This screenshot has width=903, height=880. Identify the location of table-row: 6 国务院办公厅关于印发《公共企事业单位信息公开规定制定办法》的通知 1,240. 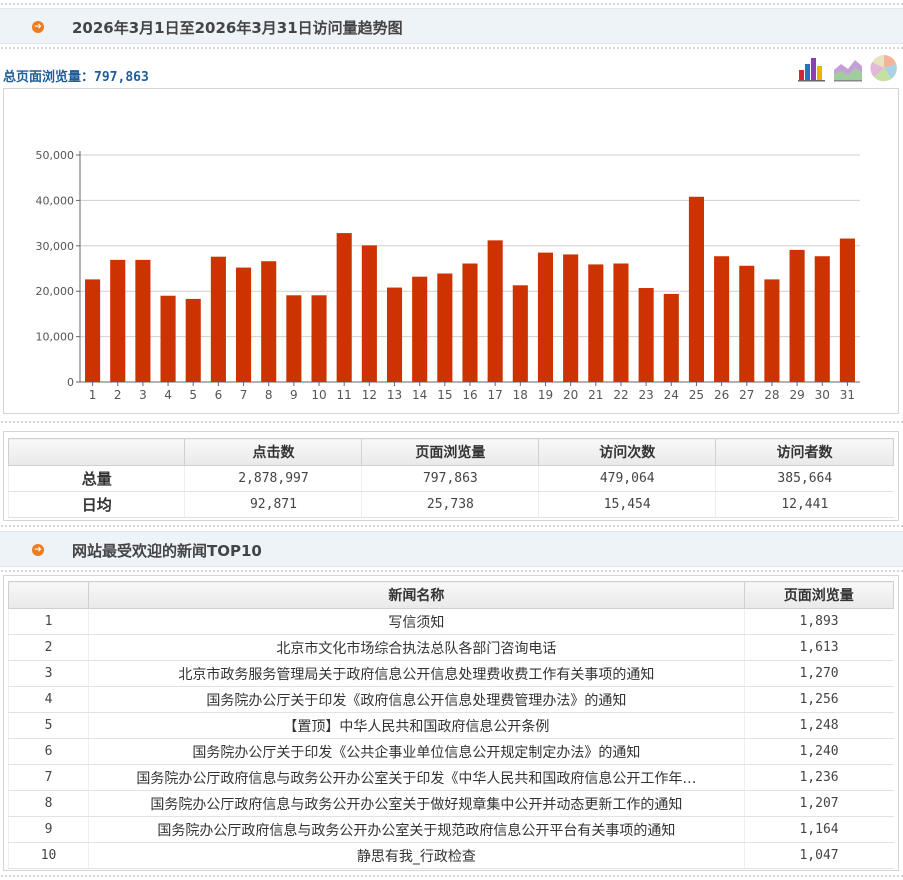
(450, 751).